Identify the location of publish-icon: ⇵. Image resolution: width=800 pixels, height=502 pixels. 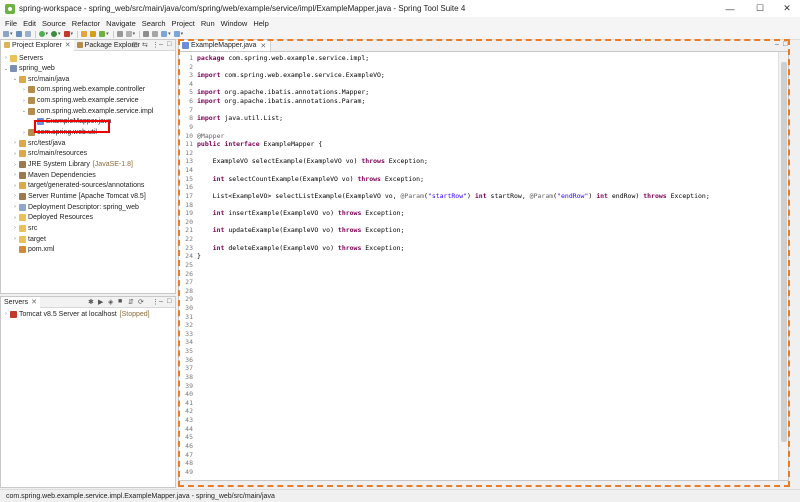
(131, 302).